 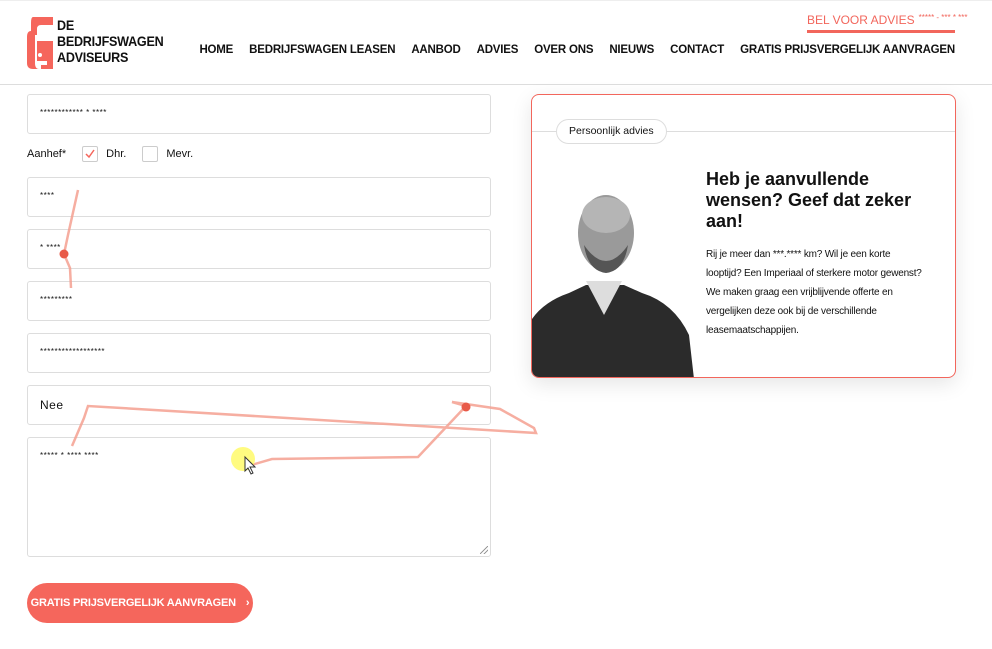 I want to click on logo-line: BEDRIJFSWAGEN, so click(x=110, y=41).